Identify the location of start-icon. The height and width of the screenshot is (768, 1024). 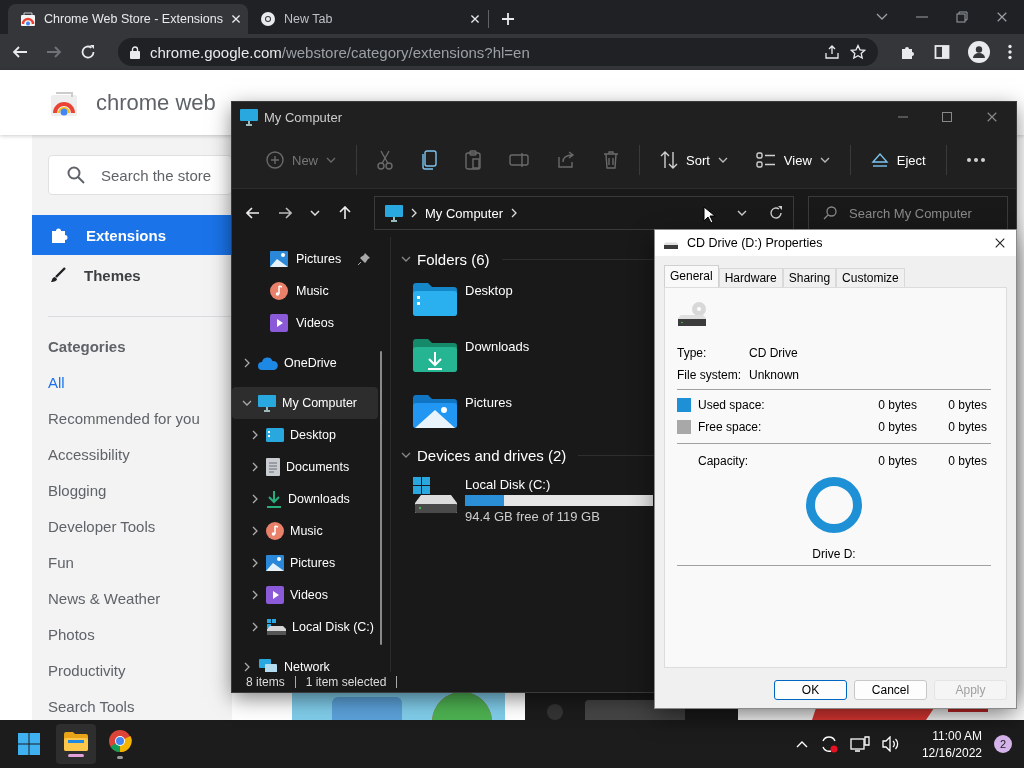
(29, 744).